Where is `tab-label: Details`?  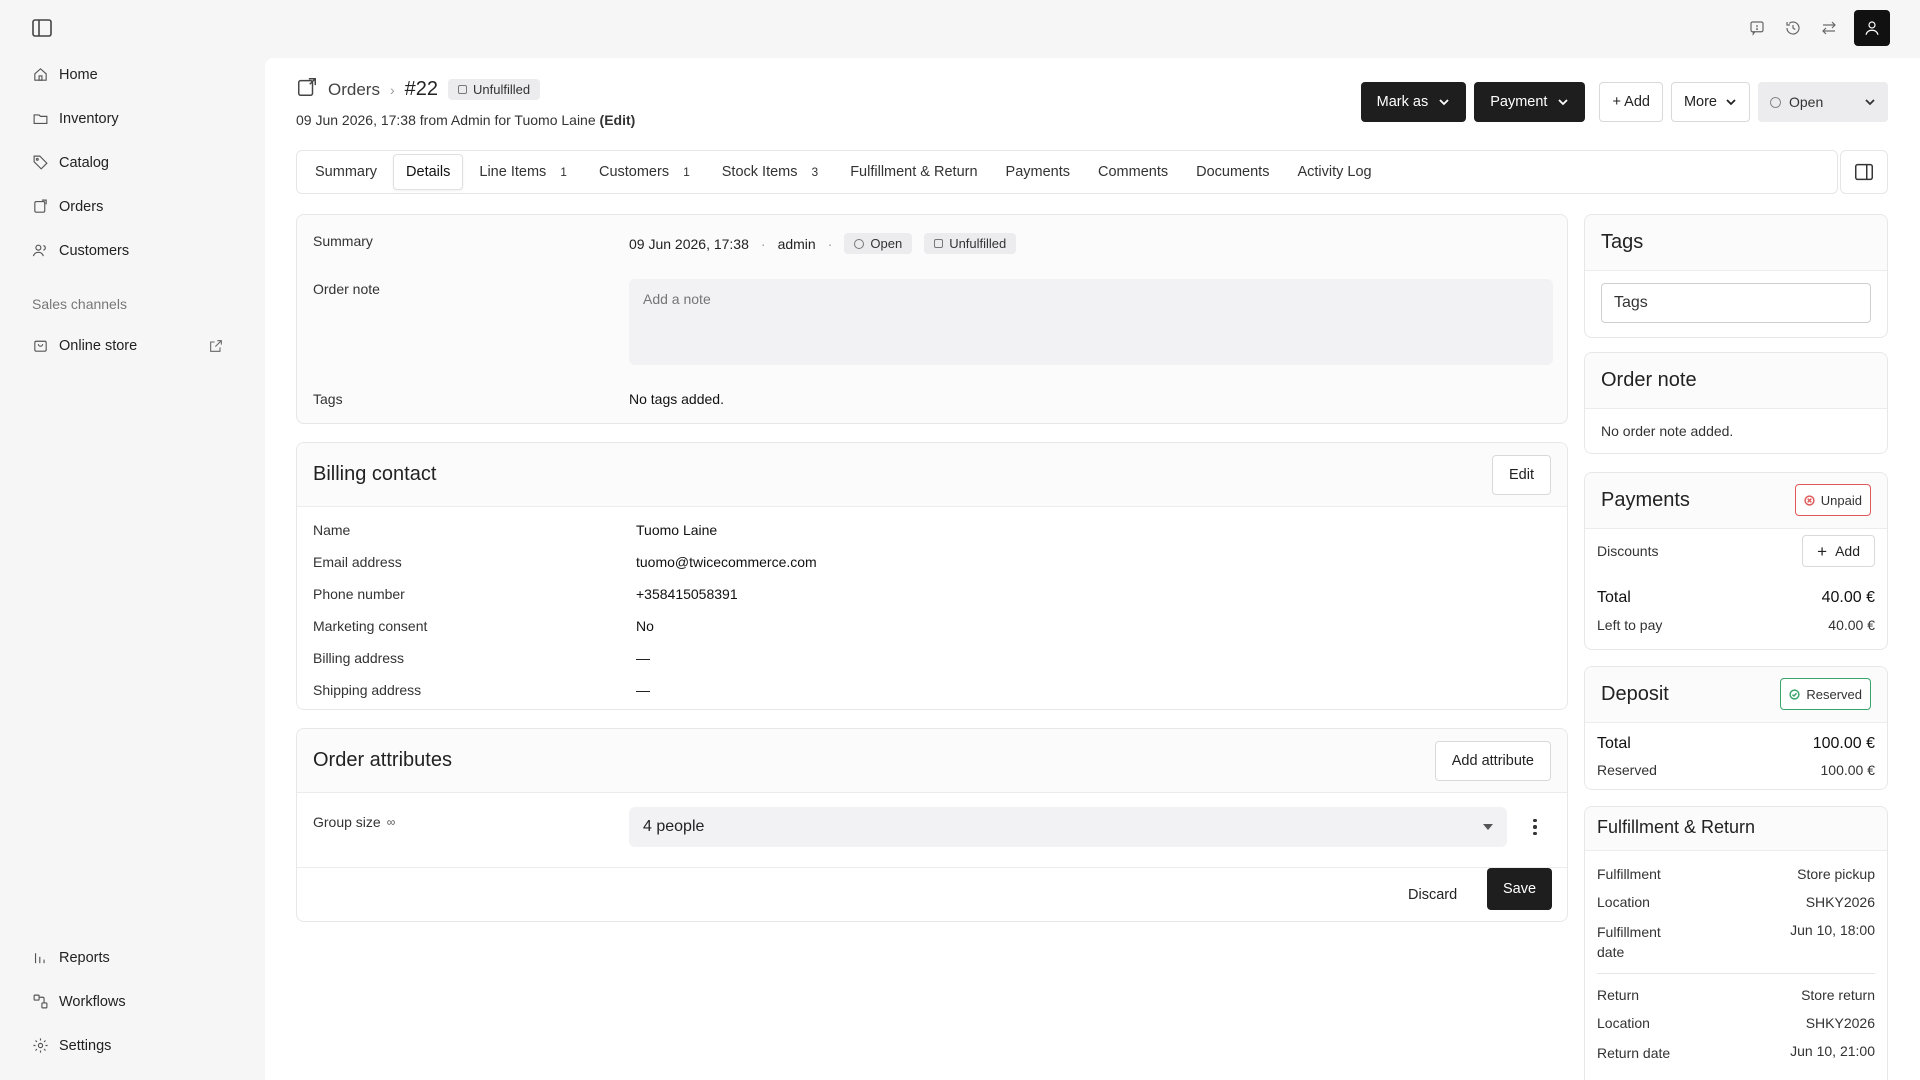 tab-label: Details is located at coordinates (428, 172).